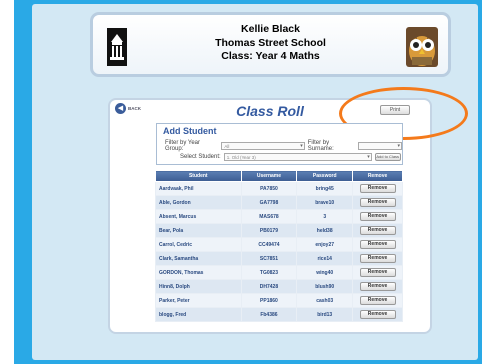  Describe the element at coordinates (198, 286) in the screenshot. I see `student-name: Hinn8, Dolph` at that location.